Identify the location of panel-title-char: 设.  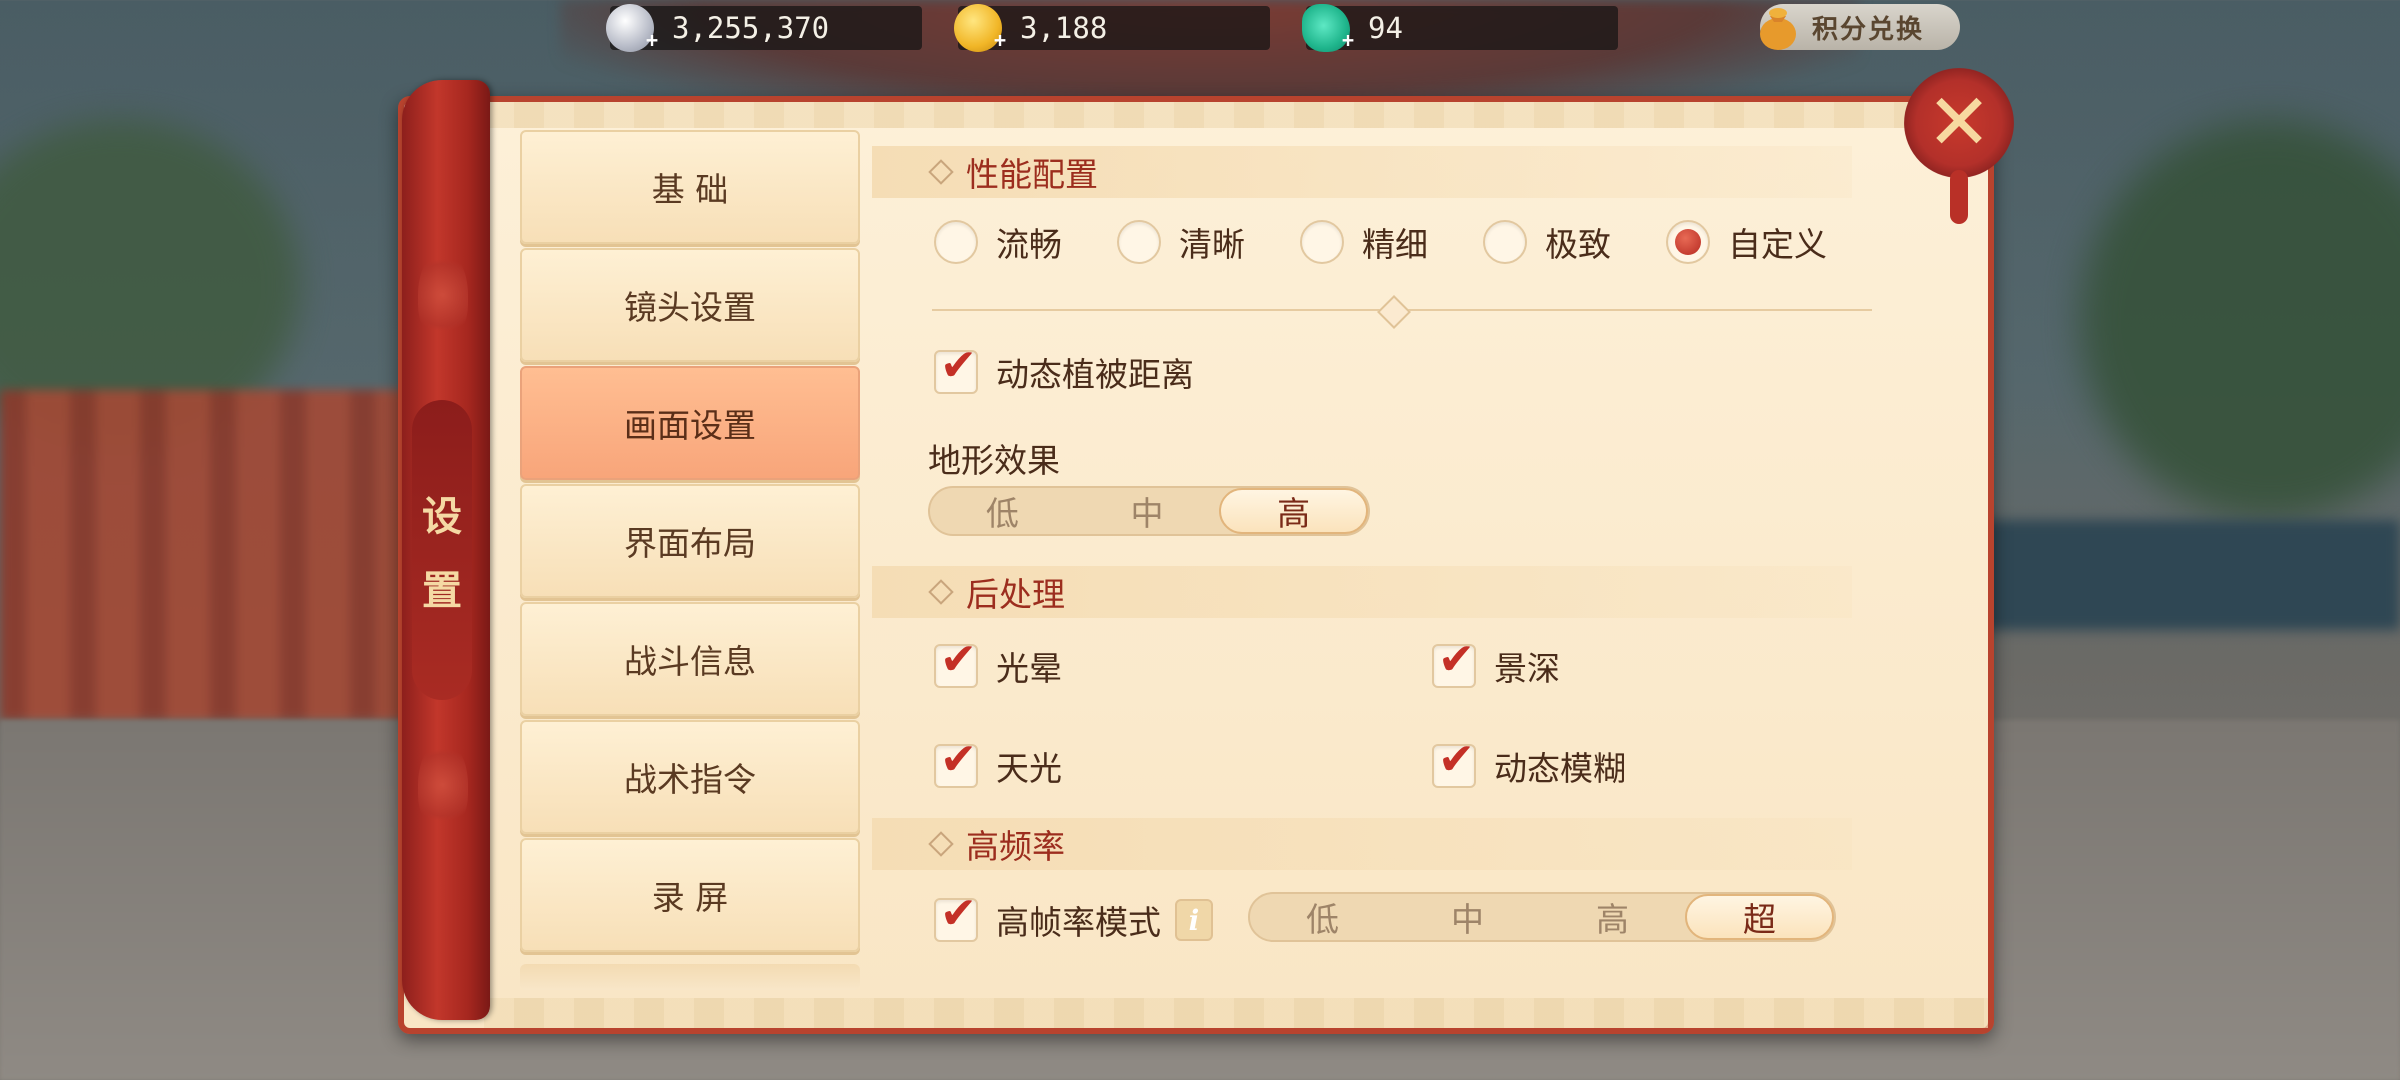
(442, 516).